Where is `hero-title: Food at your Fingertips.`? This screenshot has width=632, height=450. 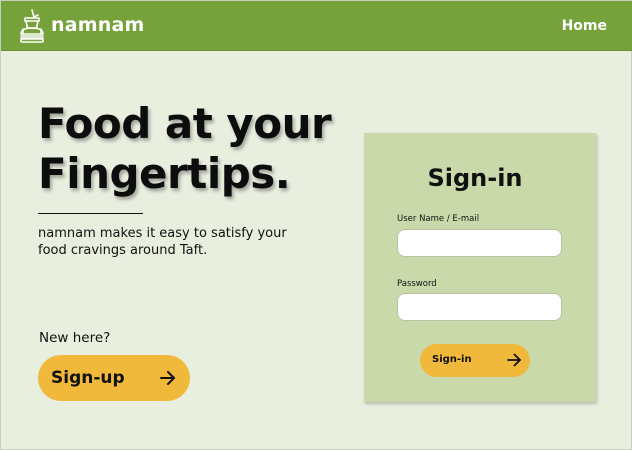
hero-title: Food at your Fingertips. is located at coordinates (185, 149).